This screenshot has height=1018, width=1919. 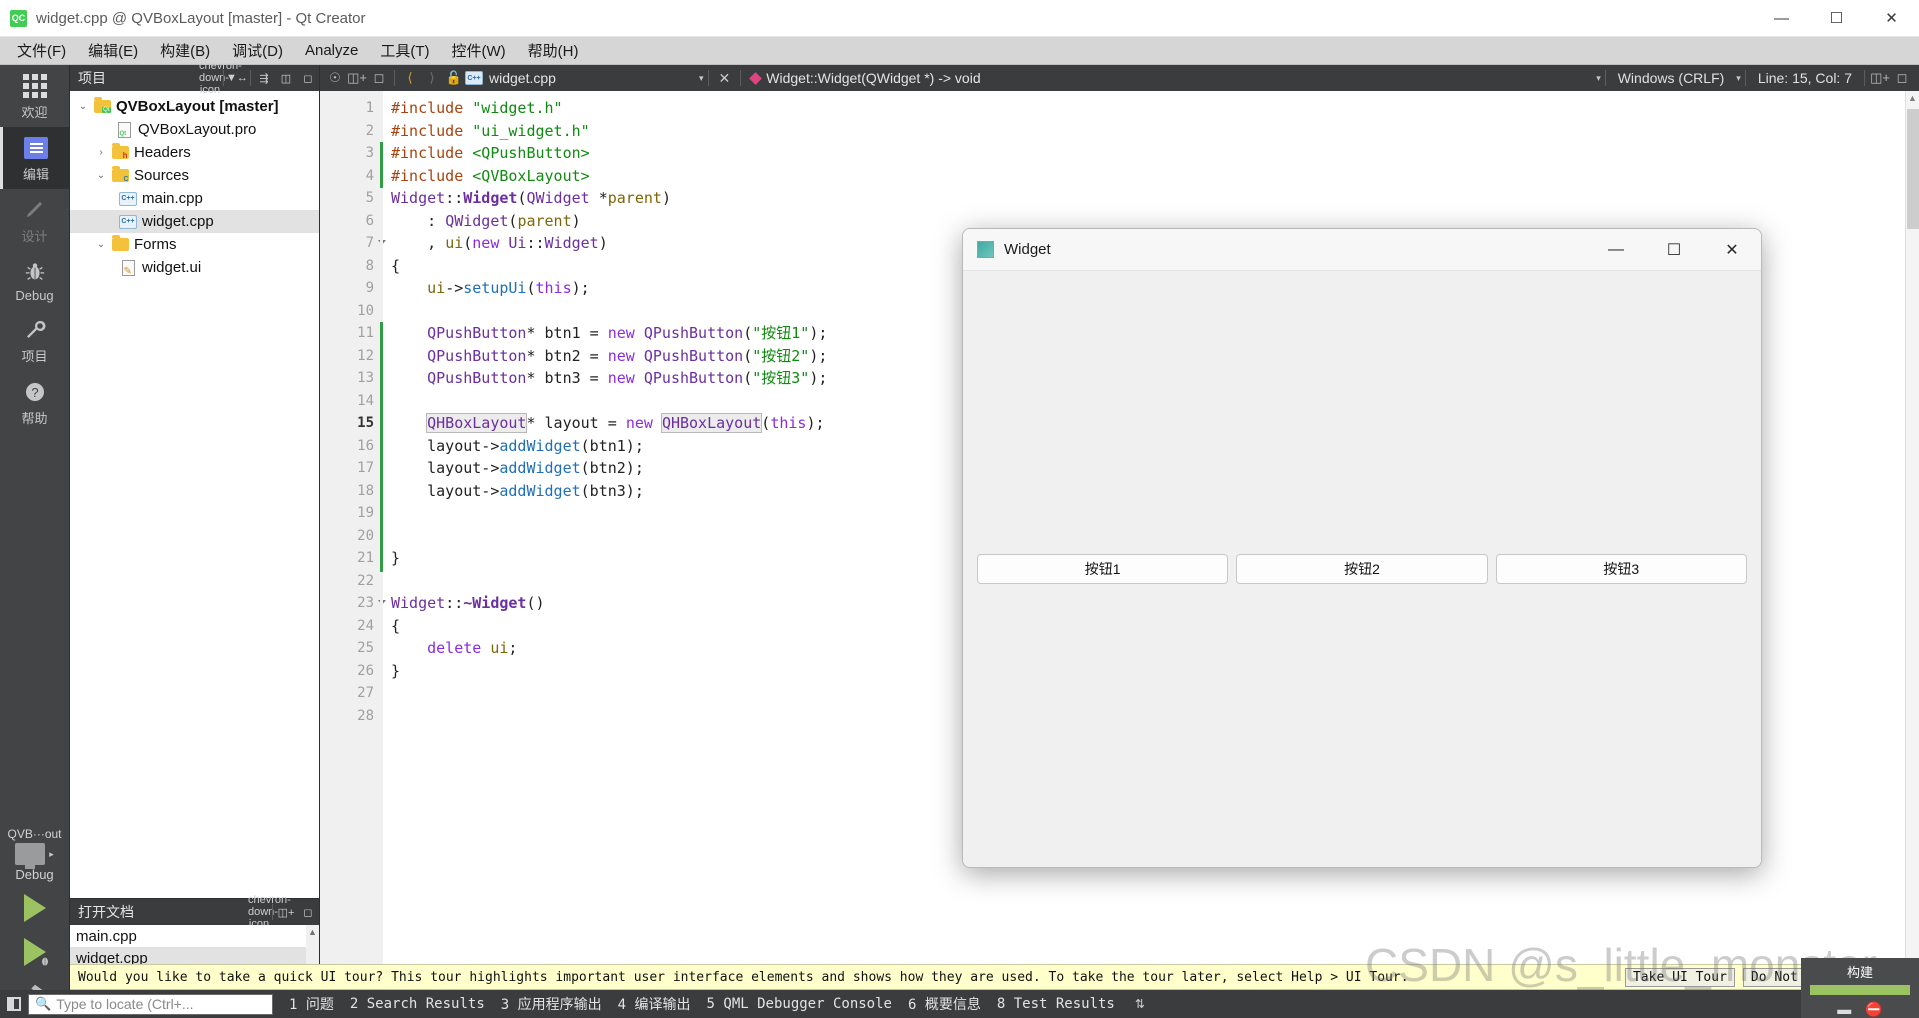 I want to click on mode-edit-label: 编辑, so click(x=35, y=174).